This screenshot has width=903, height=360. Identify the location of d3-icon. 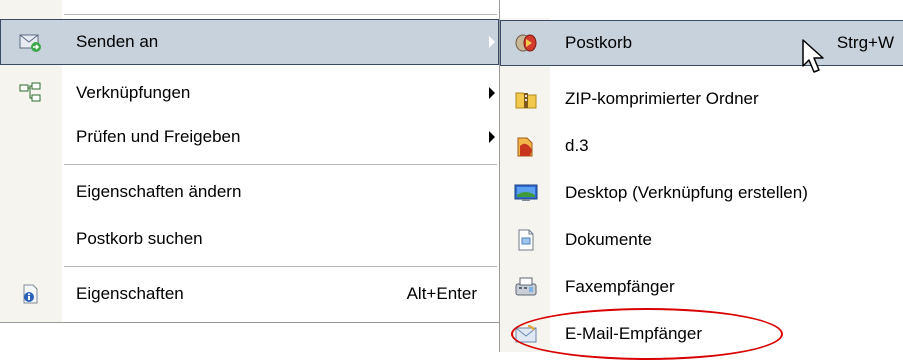
(526, 146).